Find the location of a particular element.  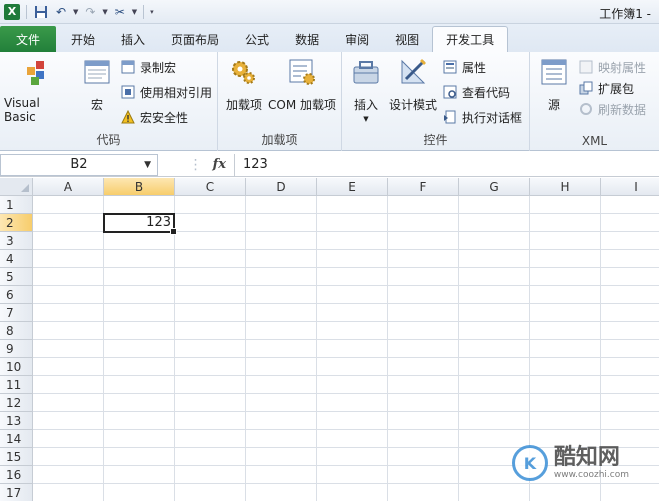

excel-app-icon: X is located at coordinates (12, 11).